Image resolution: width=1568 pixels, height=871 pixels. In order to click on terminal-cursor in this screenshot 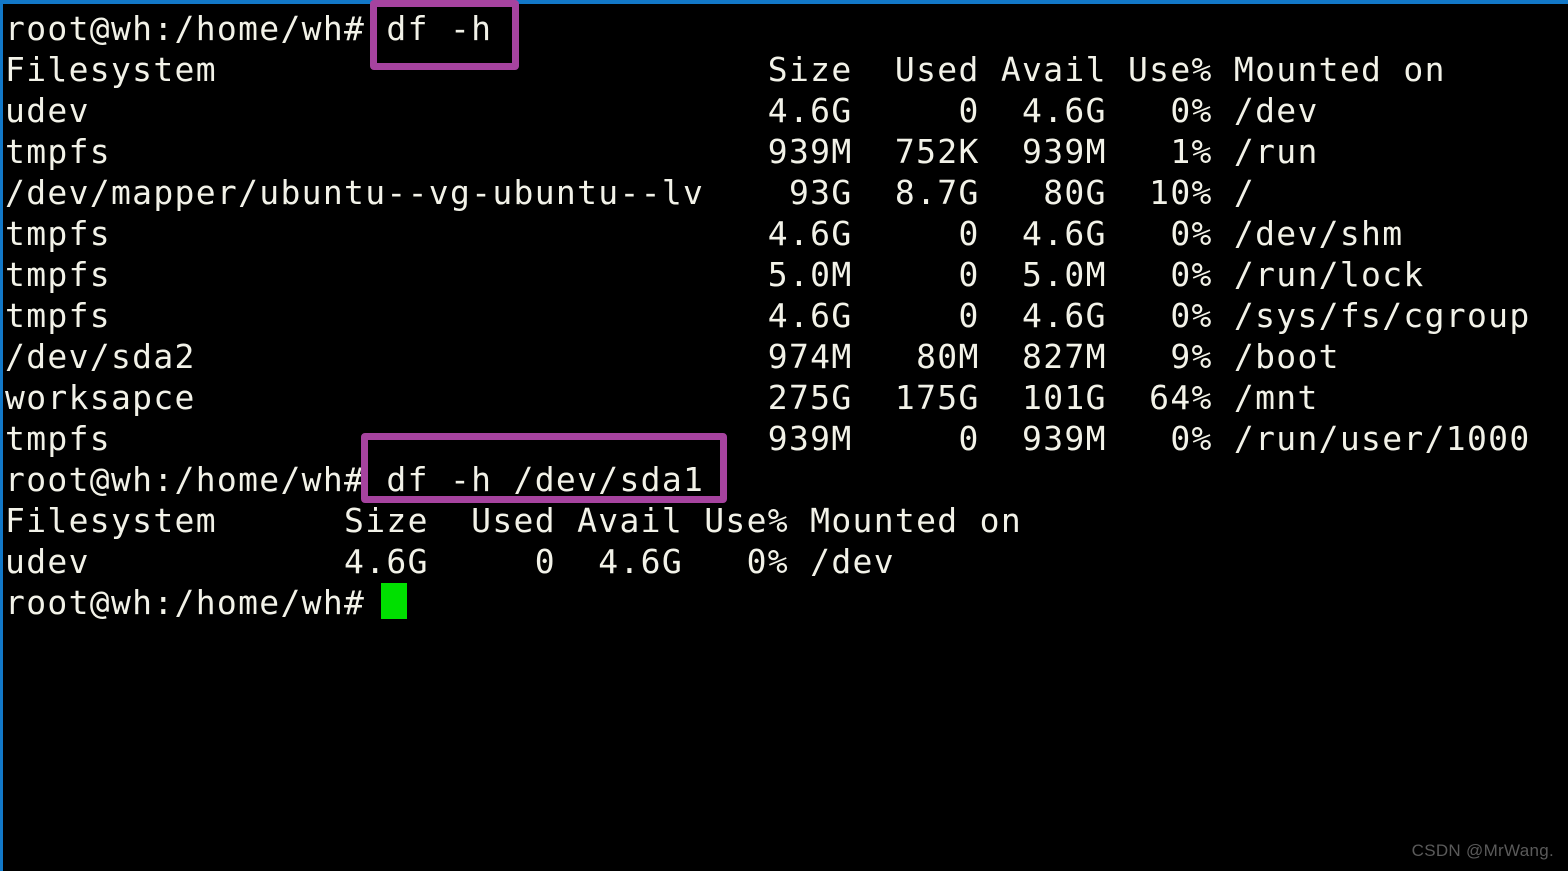, I will do `click(394, 601)`.